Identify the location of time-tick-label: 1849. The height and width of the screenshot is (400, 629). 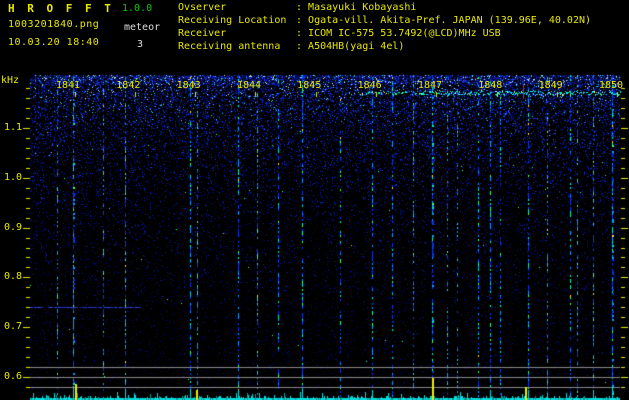
(550, 85).